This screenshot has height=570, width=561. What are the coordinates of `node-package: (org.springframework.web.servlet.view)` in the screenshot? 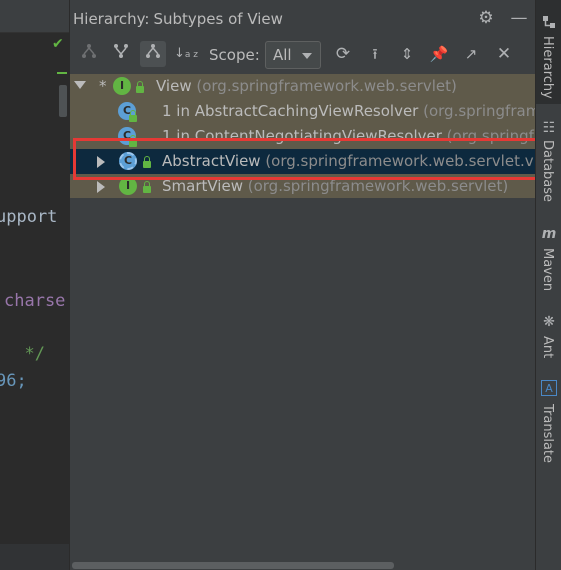 It's located at (479, 111).